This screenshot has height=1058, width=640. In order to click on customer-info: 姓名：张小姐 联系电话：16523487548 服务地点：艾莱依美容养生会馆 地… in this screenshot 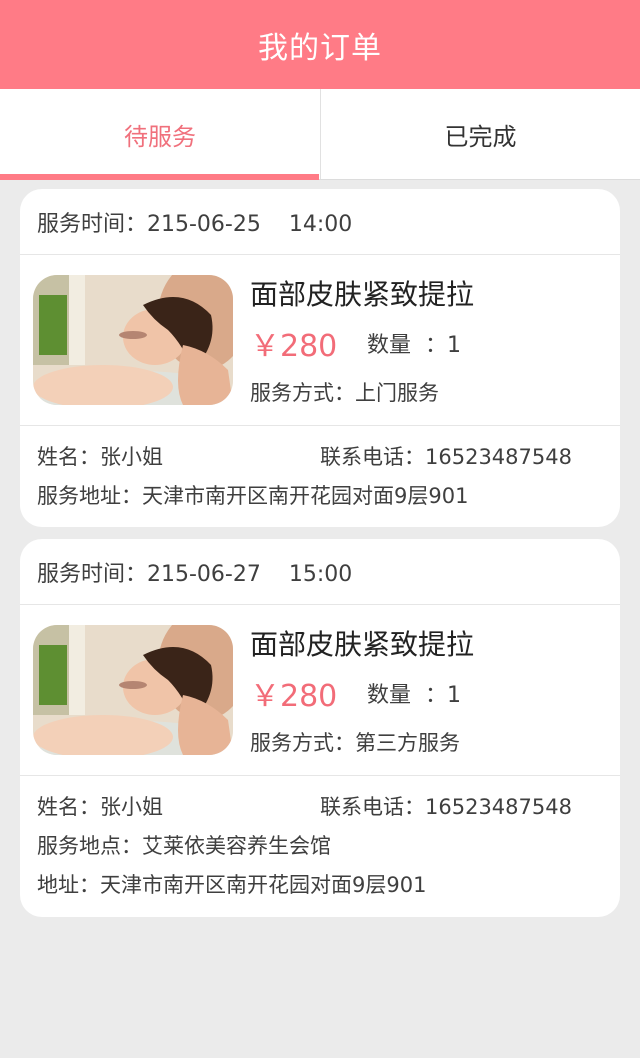, I will do `click(320, 842)`.